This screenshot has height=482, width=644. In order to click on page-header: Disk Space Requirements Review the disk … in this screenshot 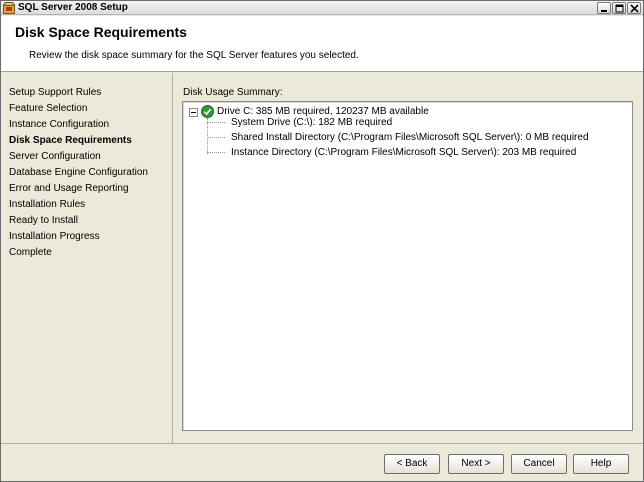, I will do `click(322, 44)`.